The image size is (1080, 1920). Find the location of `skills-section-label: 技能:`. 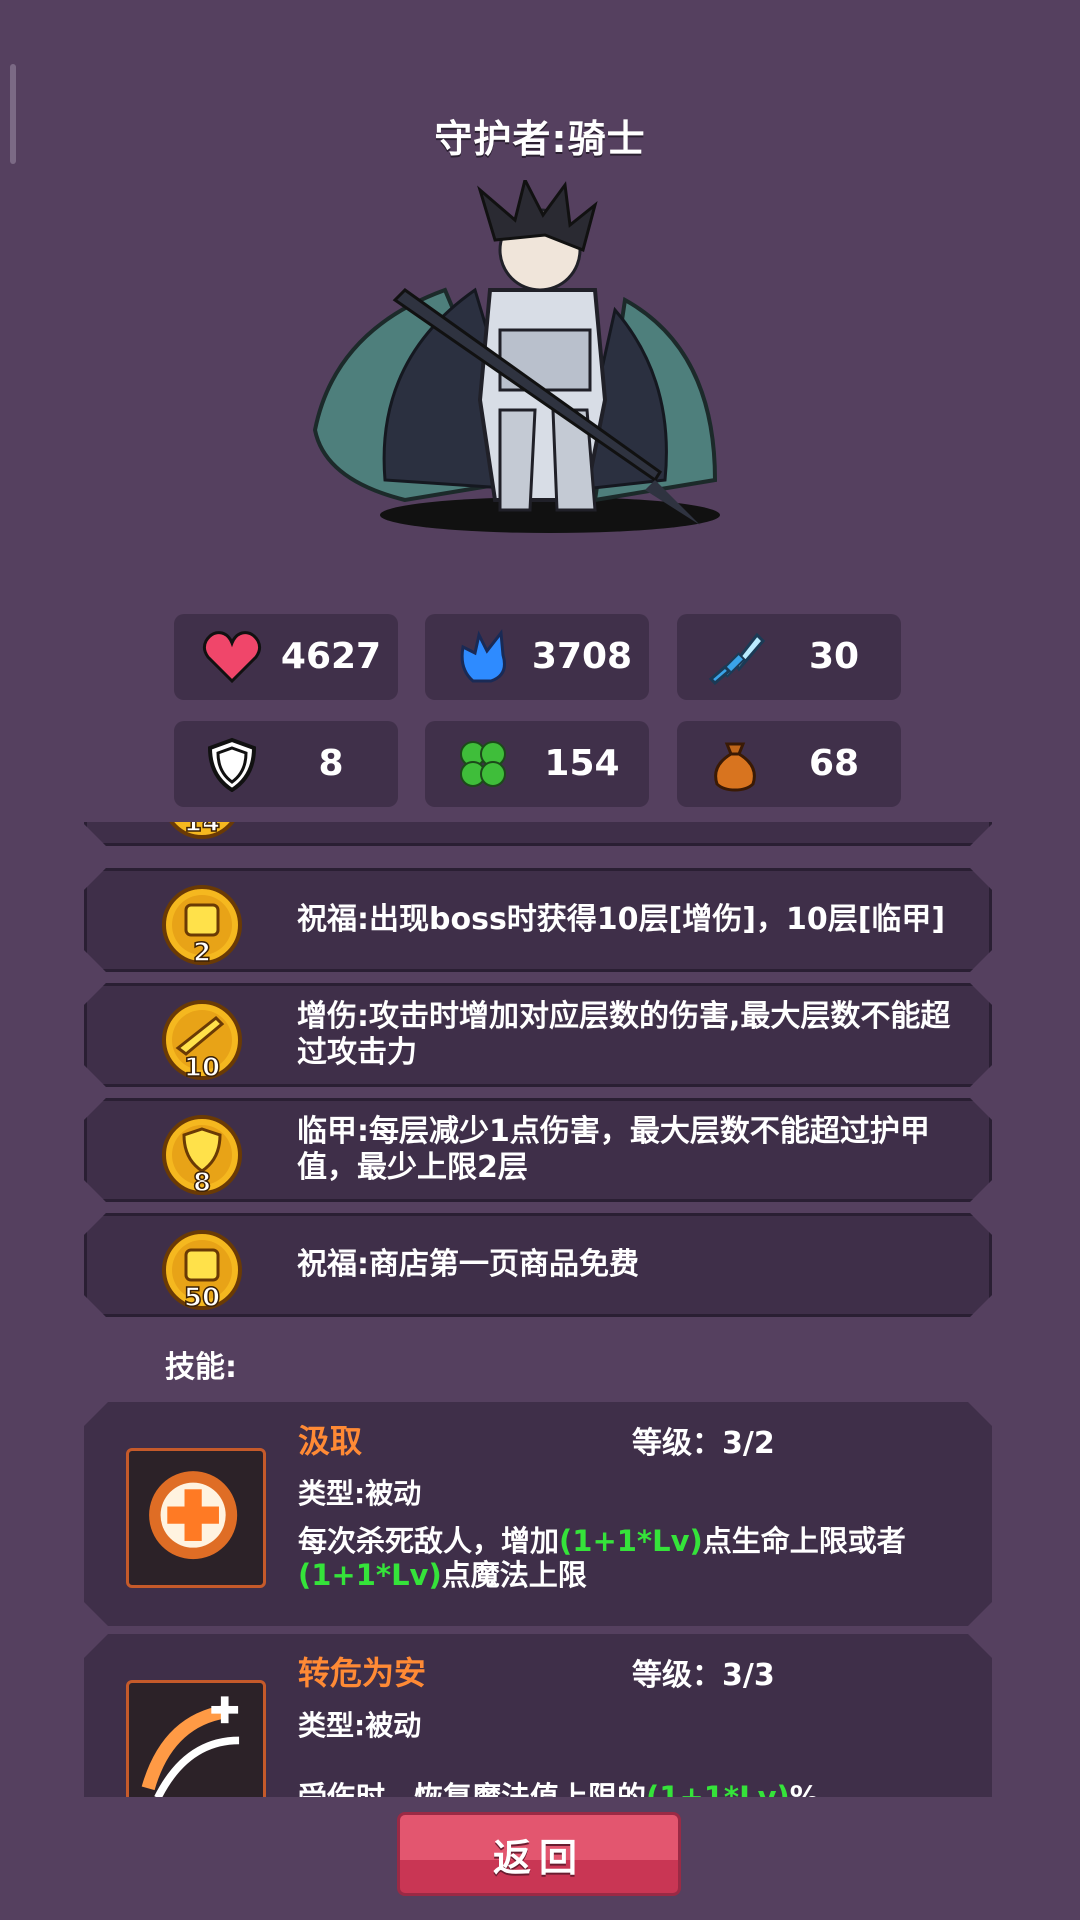

skills-section-label: 技能: is located at coordinates (201, 1367).